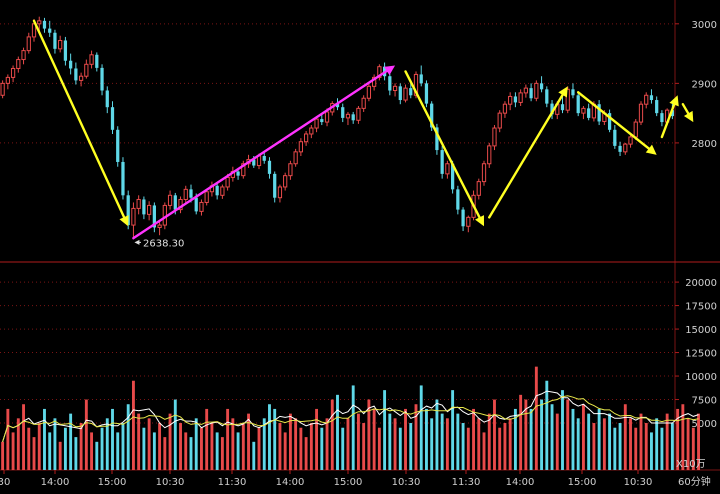 This screenshot has width=720, height=494. Describe the element at coordinates (5, 482) in the screenshot. I see `time-tick-label: 30` at that location.